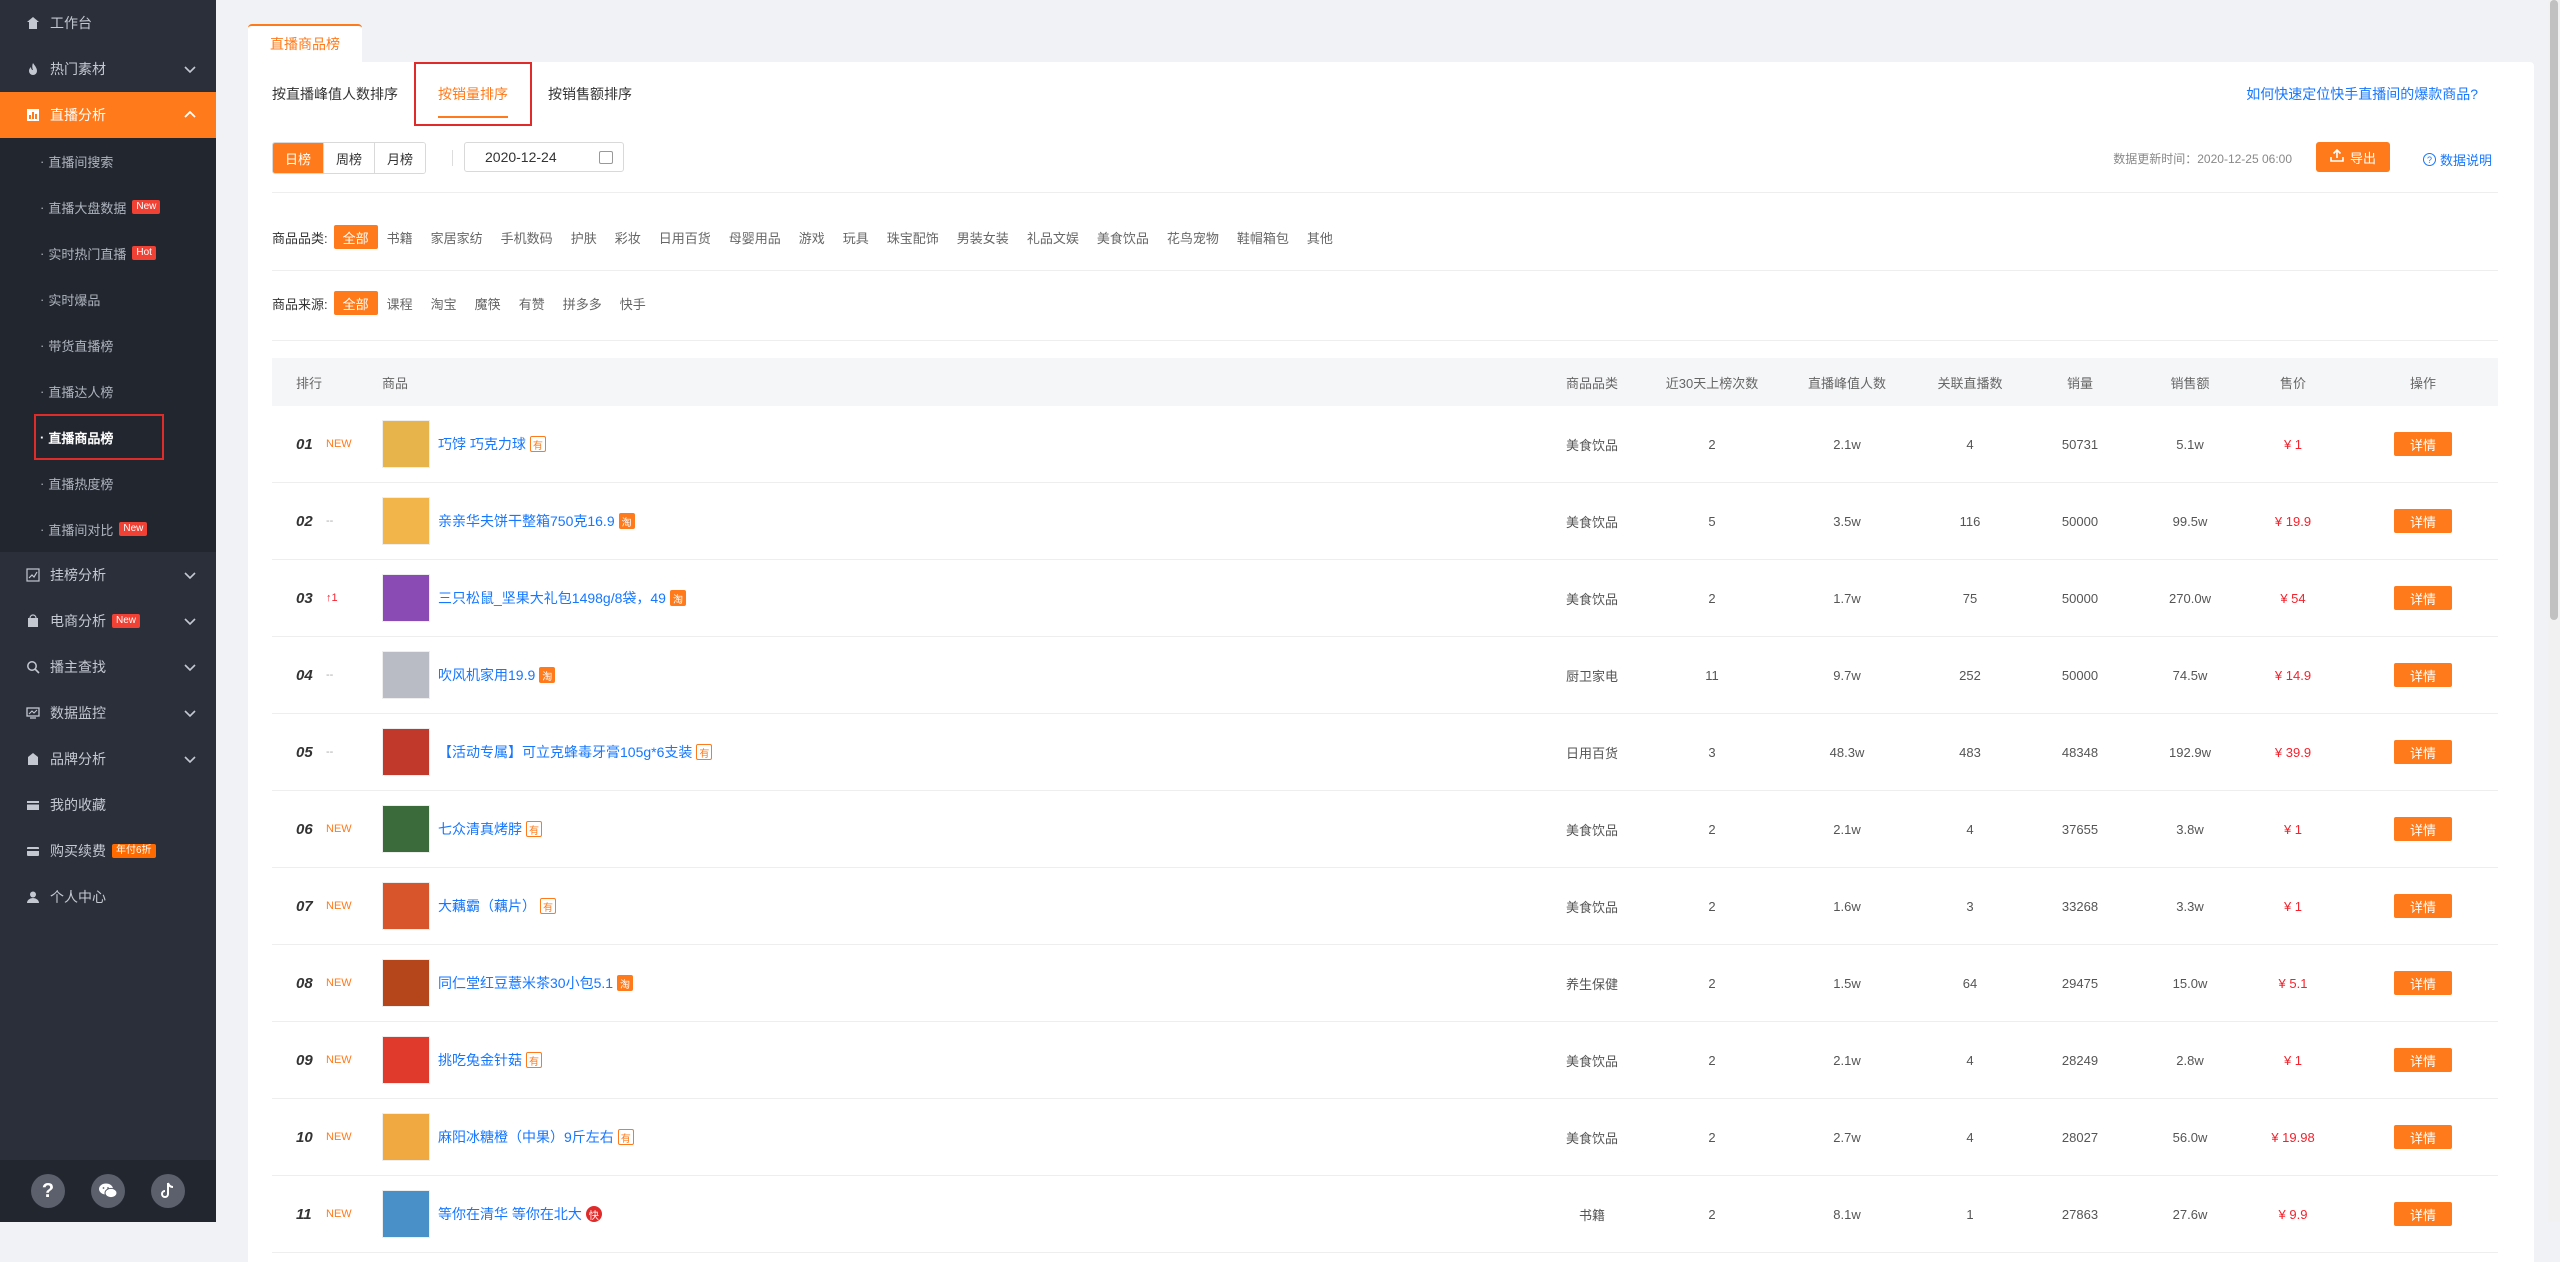 Image resolution: width=2560 pixels, height=1262 pixels. Describe the element at coordinates (108, 713) in the screenshot. I see `nav-data-monitor: 数据监控` at that location.